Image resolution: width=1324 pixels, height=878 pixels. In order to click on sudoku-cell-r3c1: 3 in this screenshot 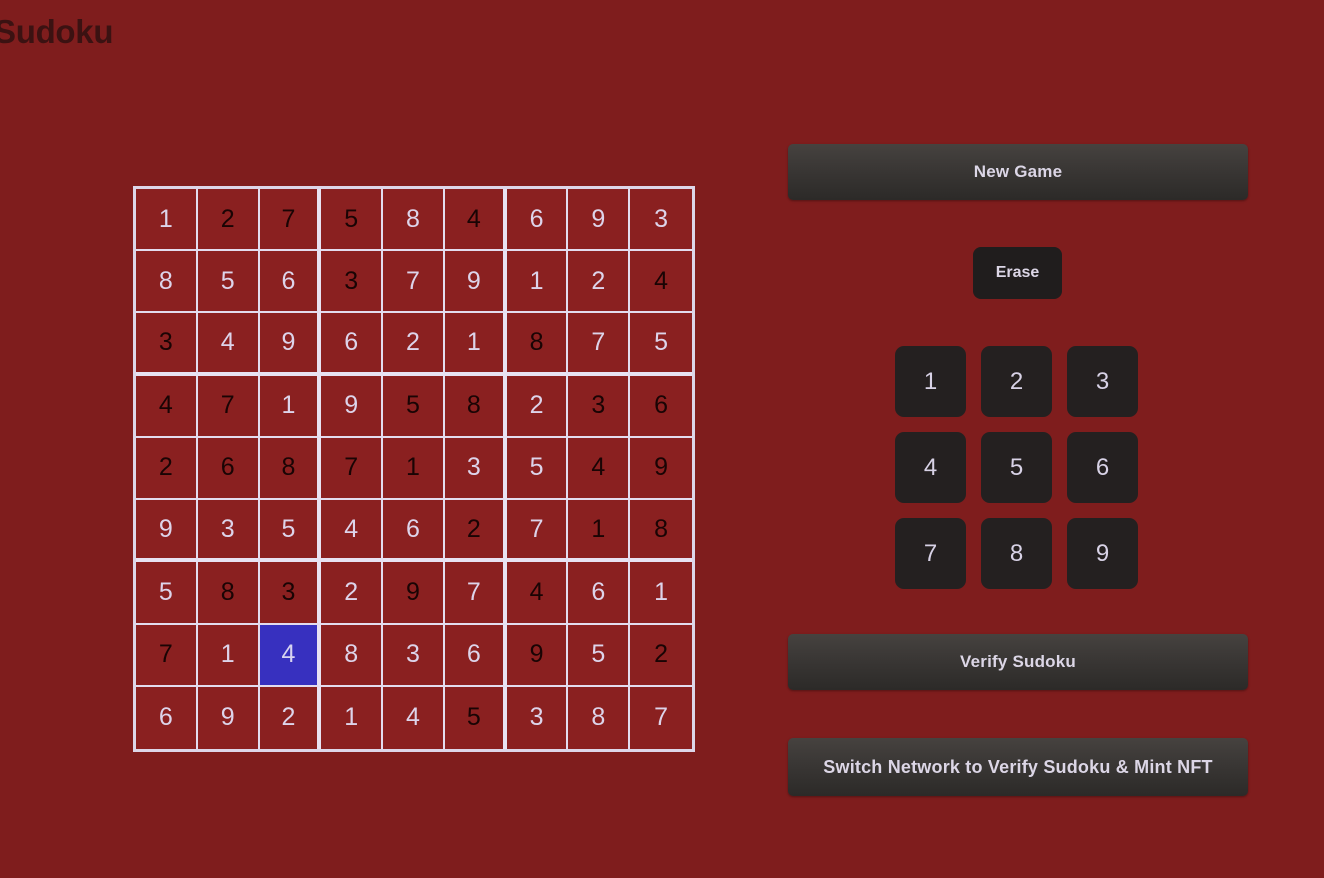, I will do `click(167, 344)`.